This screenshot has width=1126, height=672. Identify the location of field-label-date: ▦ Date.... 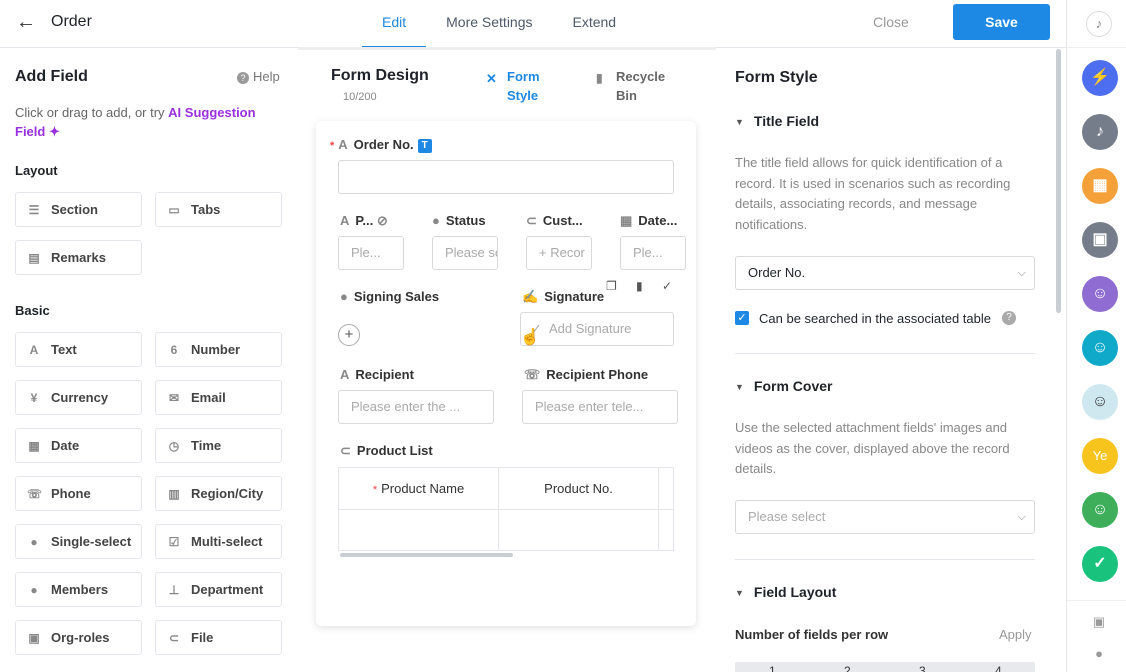
(648, 221).